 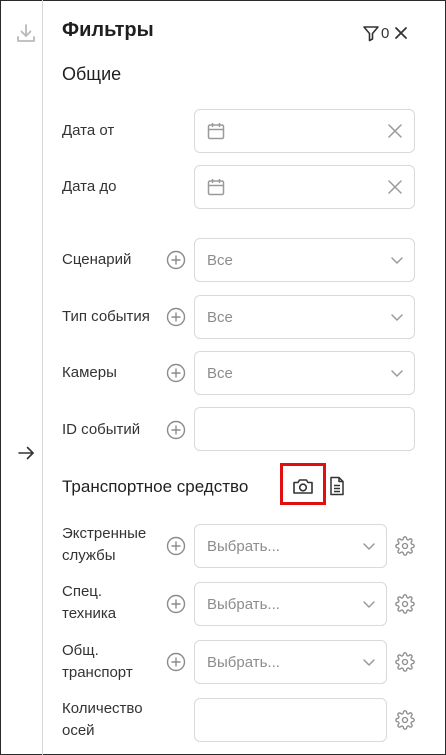 What do you see at coordinates (26, 33) in the screenshot?
I see `download-icon` at bounding box center [26, 33].